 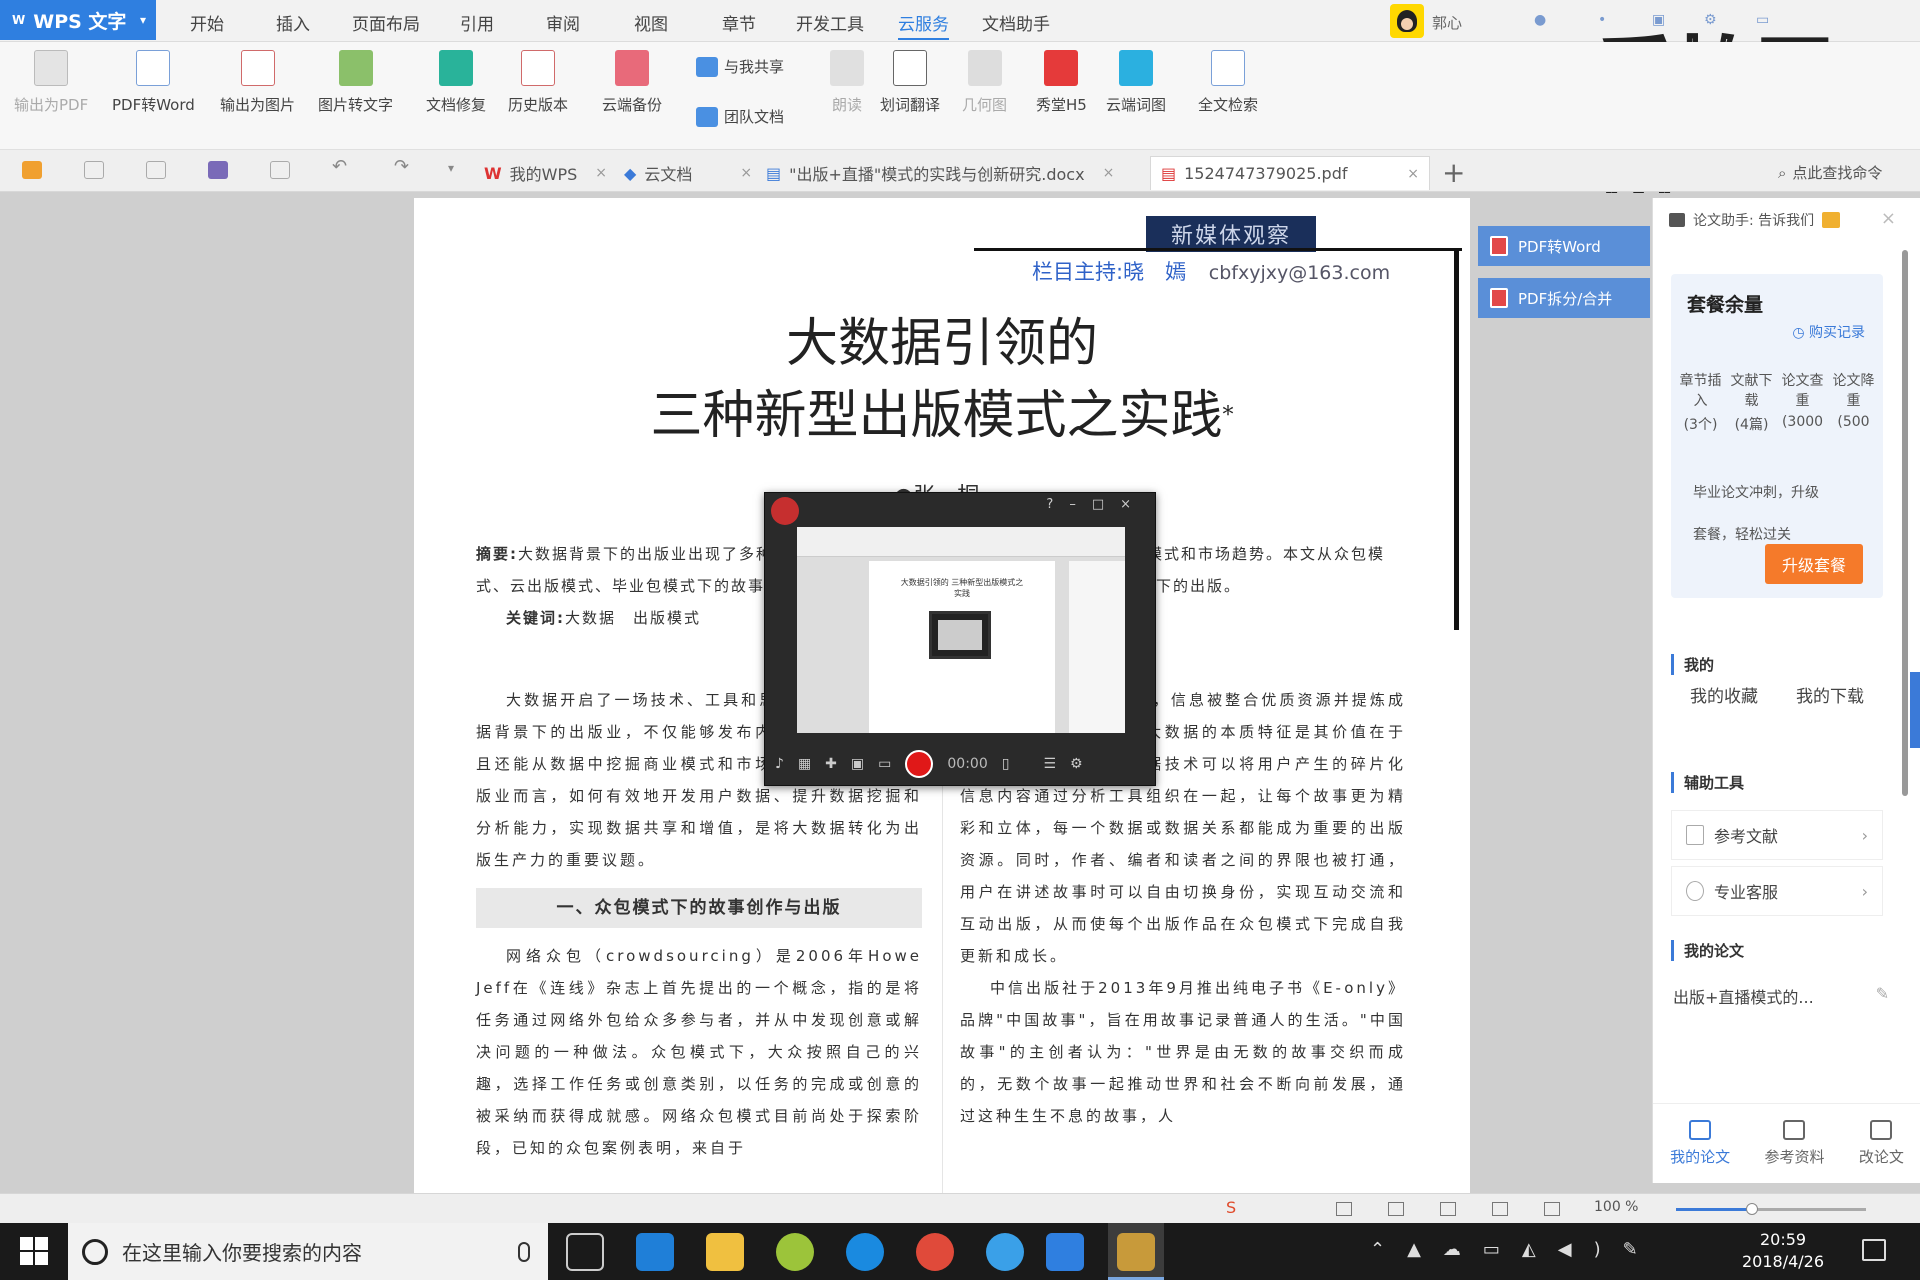 I want to click on cloud-backup-button: 云端备份, so click(x=632, y=82).